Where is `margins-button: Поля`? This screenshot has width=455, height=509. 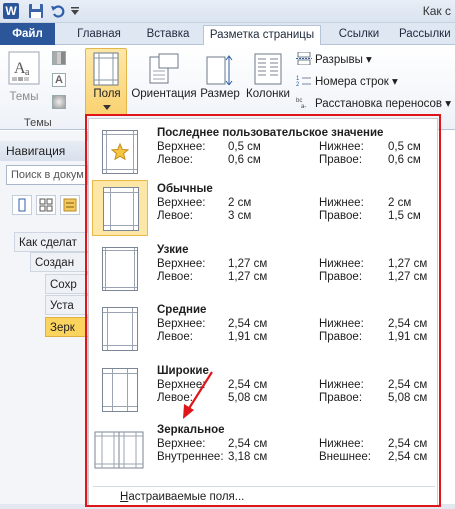
margins-button: Поля is located at coordinates (106, 82).